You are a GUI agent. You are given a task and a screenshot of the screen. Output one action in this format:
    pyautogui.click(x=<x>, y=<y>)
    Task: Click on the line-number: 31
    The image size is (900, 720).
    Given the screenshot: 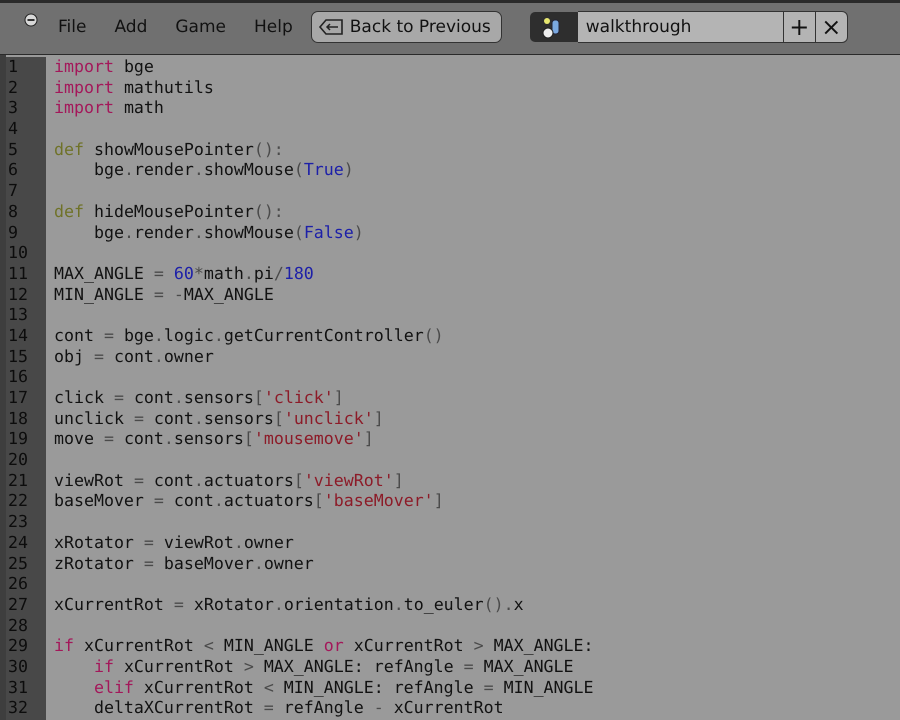 What is the action you would take?
    pyautogui.click(x=18, y=688)
    